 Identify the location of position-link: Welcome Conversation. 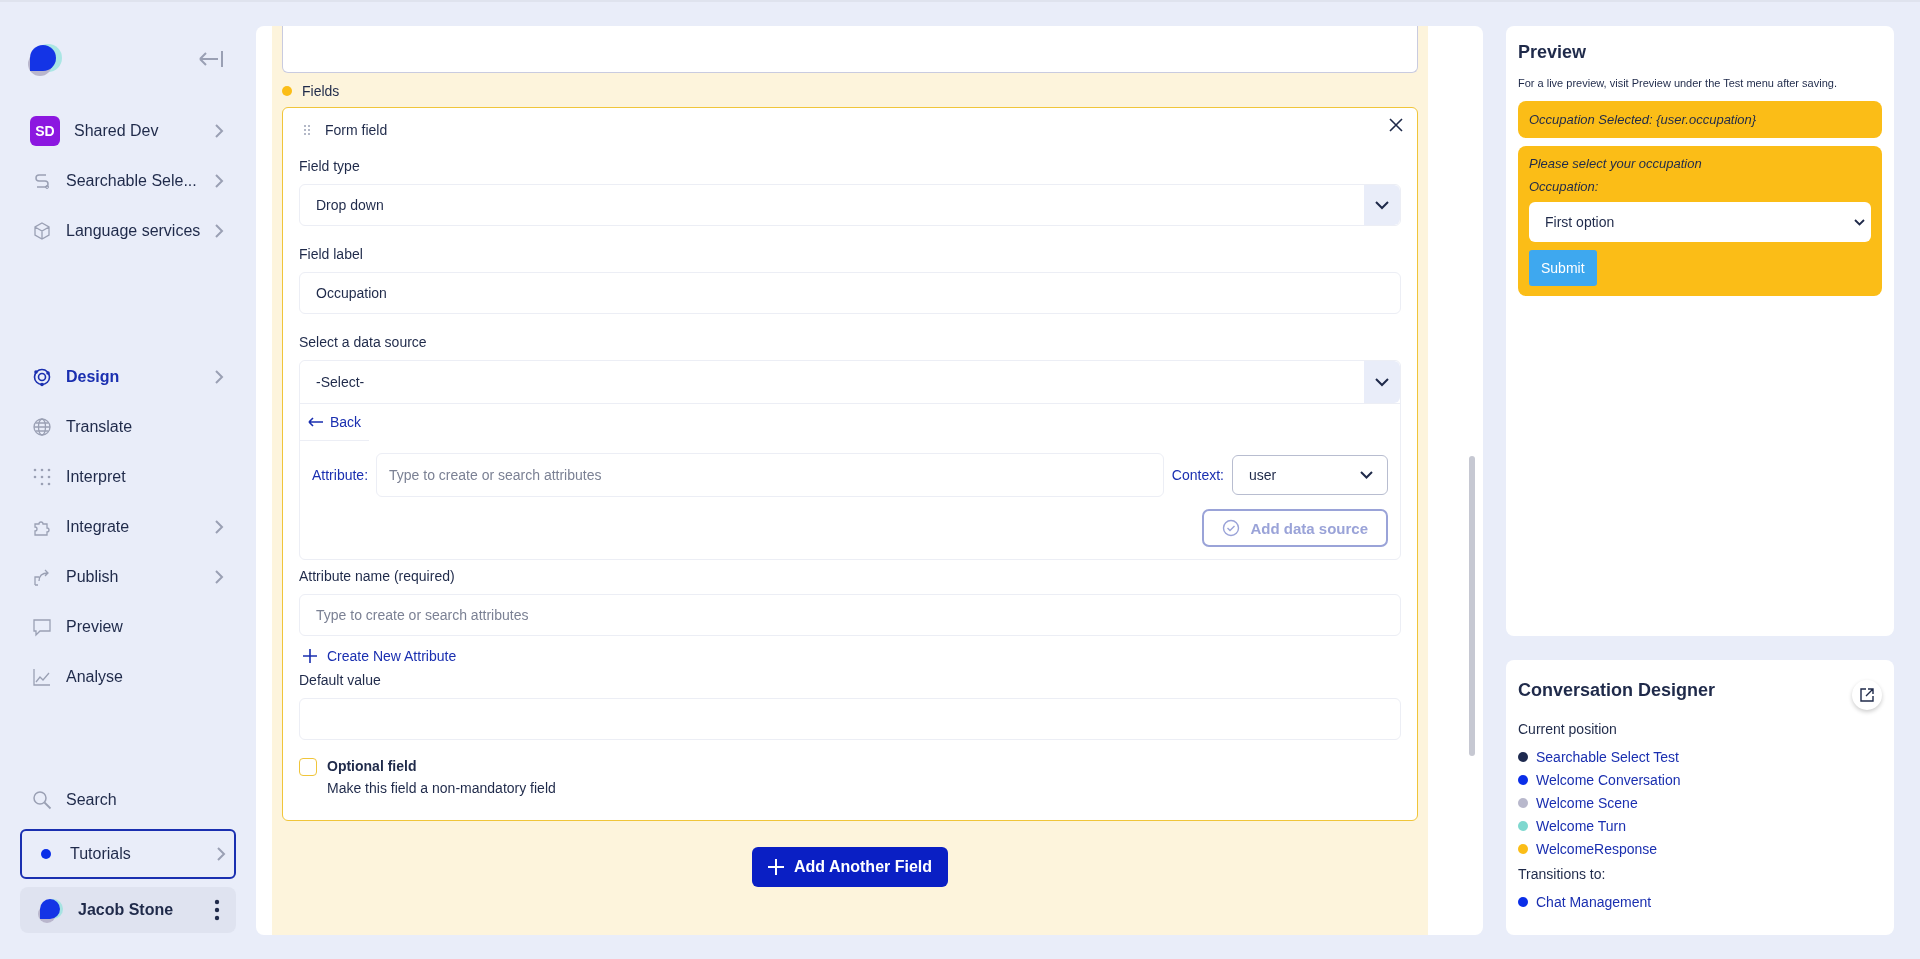
(1608, 779).